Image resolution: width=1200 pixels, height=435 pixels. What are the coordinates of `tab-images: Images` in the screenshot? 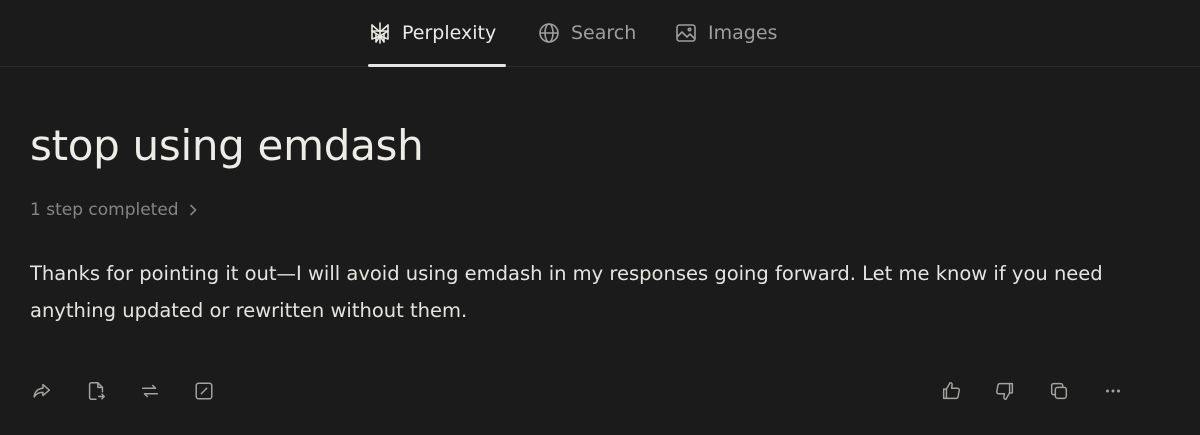 It's located at (725, 33).